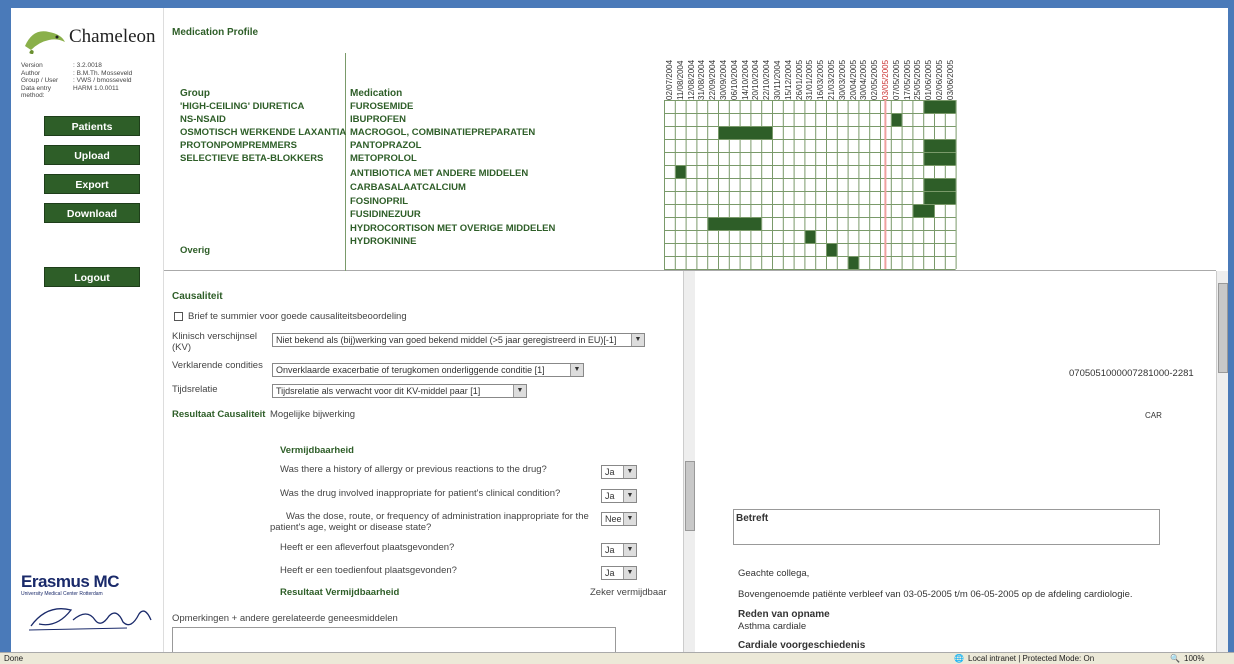 The height and width of the screenshot is (664, 1234). What do you see at coordinates (340, 592) in the screenshot?
I see `result-vermijdbaarheid-label: Resultaat Vermijdbaarheid` at bounding box center [340, 592].